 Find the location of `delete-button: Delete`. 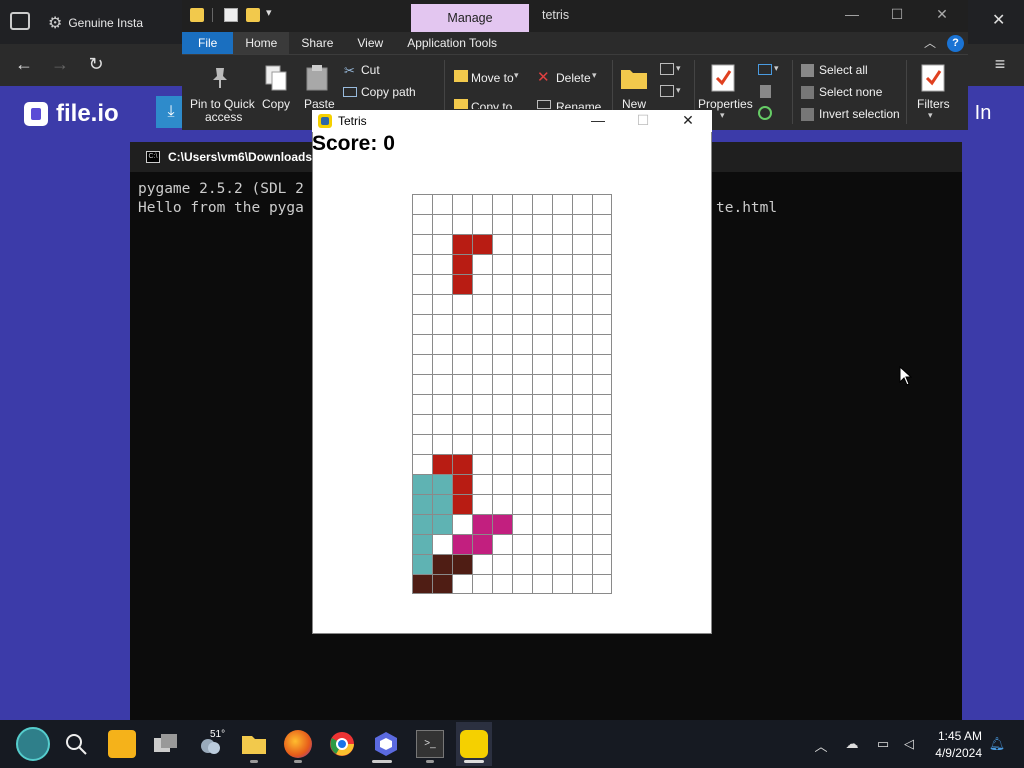

delete-button: Delete is located at coordinates (573, 78).